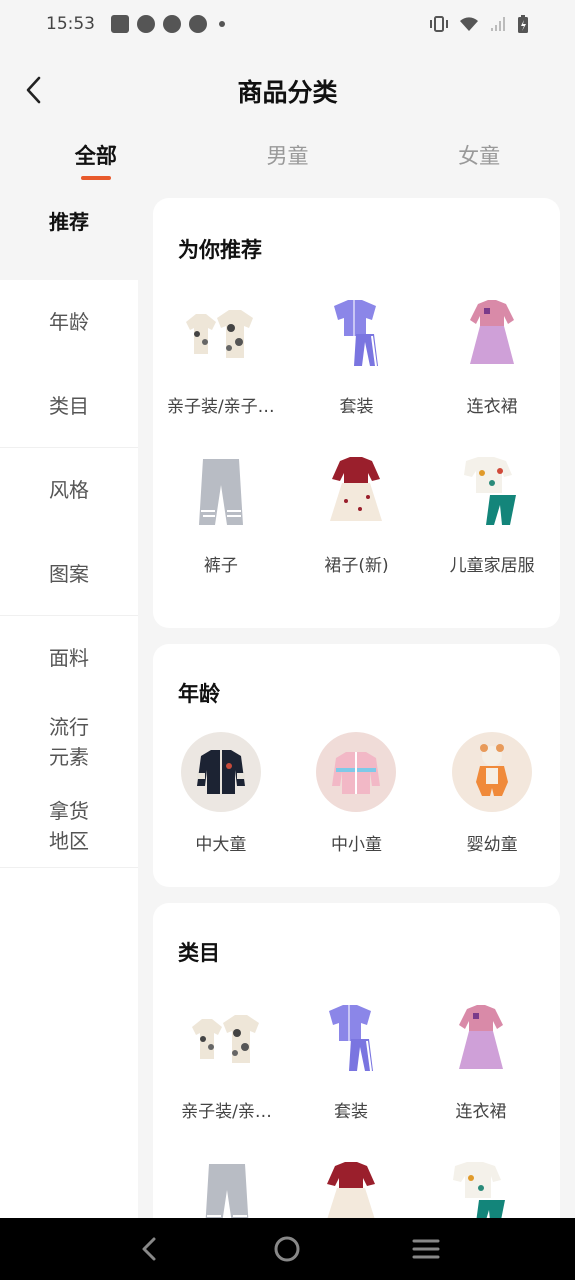 The width and height of the screenshot is (575, 1280). Describe the element at coordinates (492, 772) in the screenshot. I see `baby-romper-image` at that location.